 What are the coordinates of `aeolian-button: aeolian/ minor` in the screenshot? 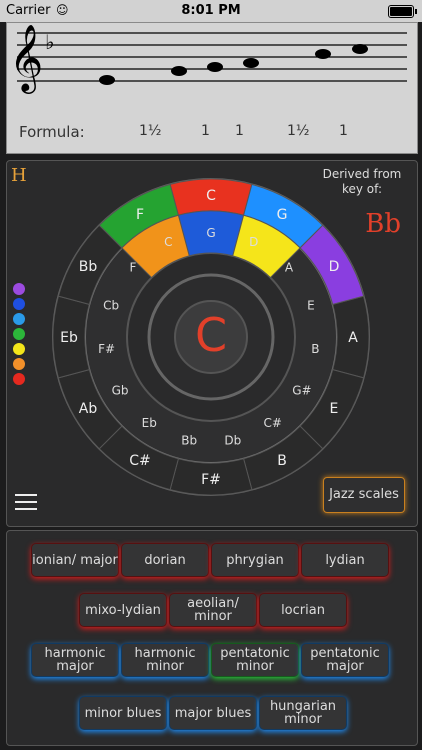 It's located at (213, 610).